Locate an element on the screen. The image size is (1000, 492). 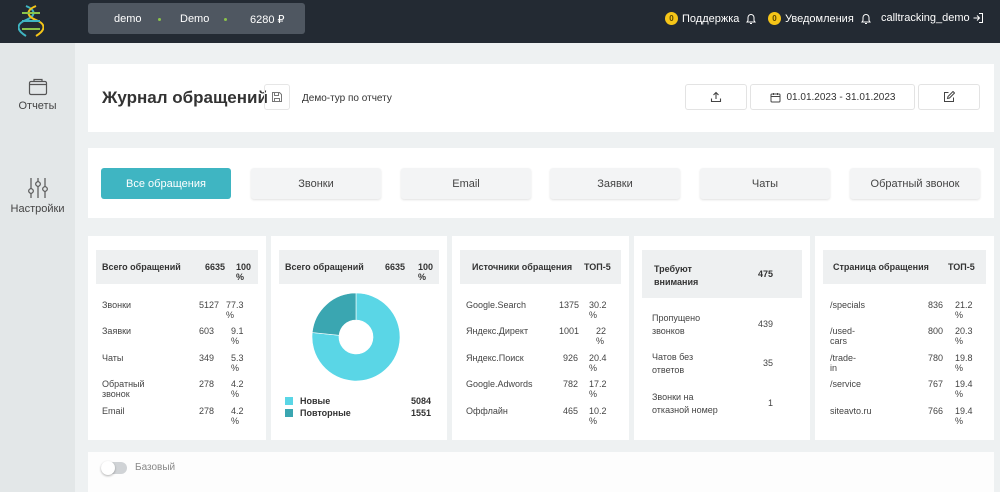
row-value: 5127 is located at coordinates (209, 305).